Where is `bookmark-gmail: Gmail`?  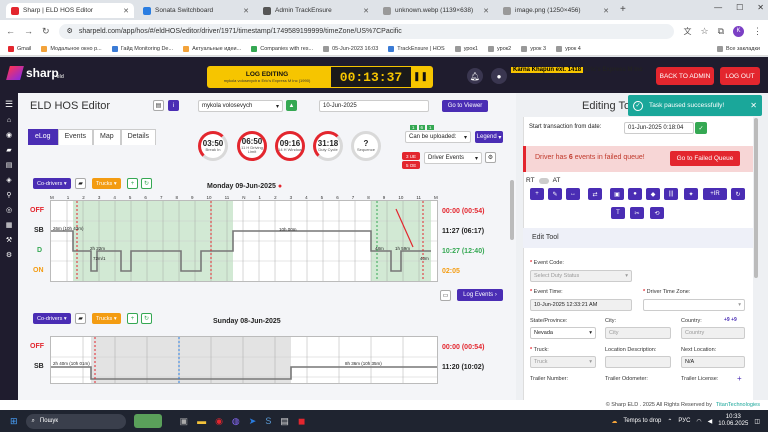 bookmark-gmail: Gmail is located at coordinates (19, 48).